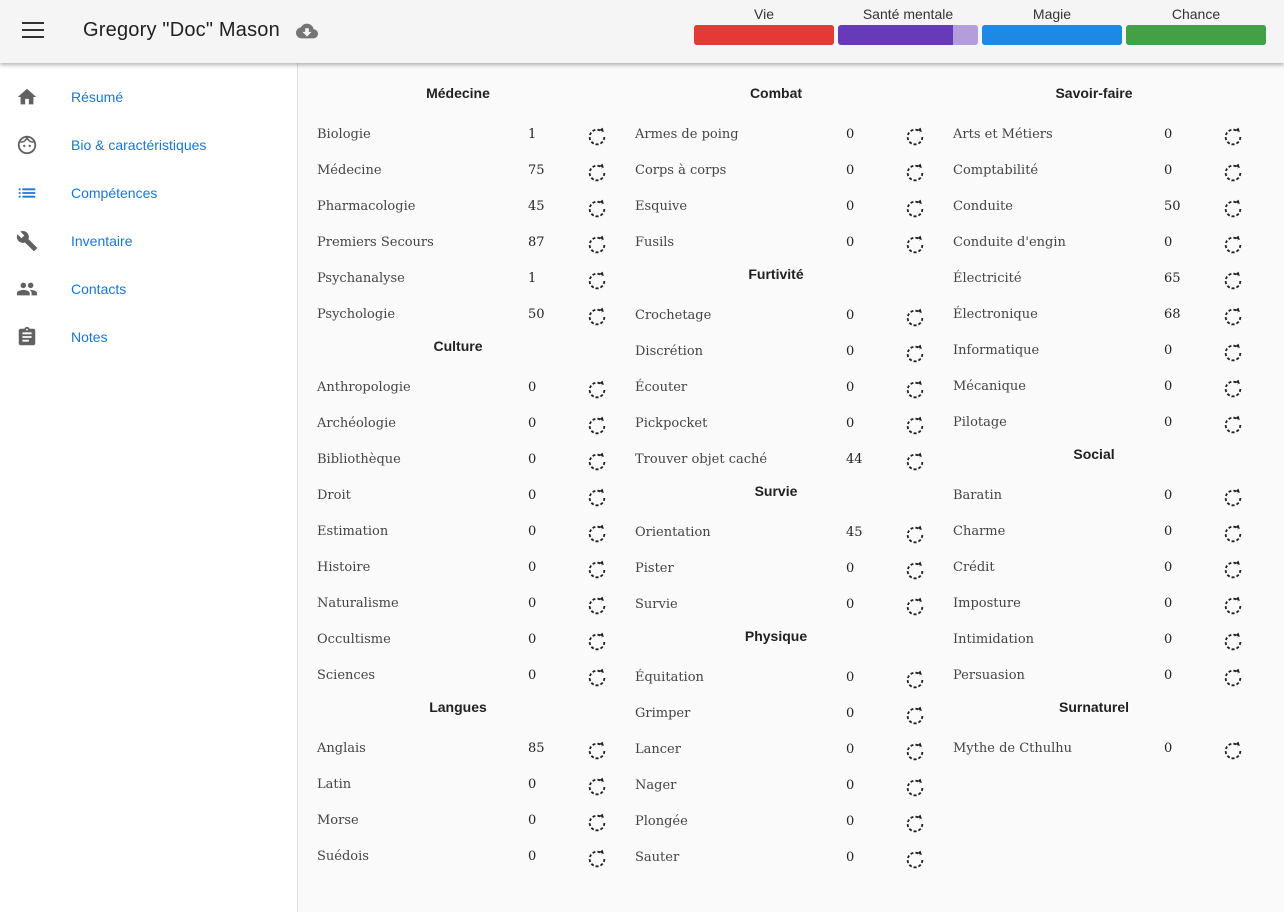 The image size is (1284, 912). I want to click on skill-value: 65, so click(1172, 278).